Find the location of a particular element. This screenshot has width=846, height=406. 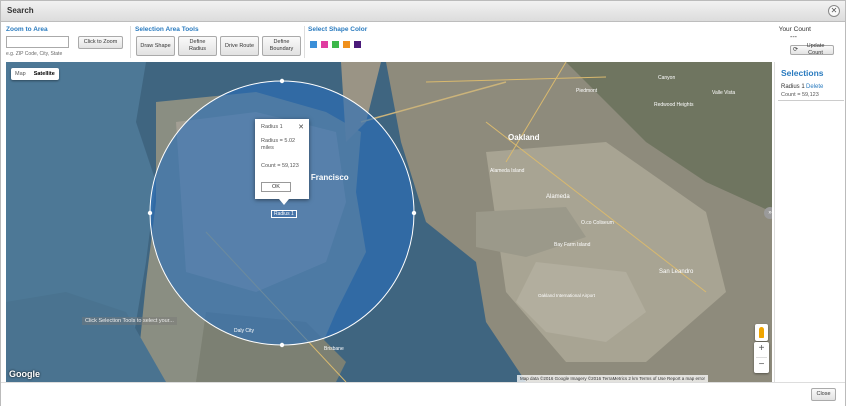

pegman-icon is located at coordinates (761, 332).